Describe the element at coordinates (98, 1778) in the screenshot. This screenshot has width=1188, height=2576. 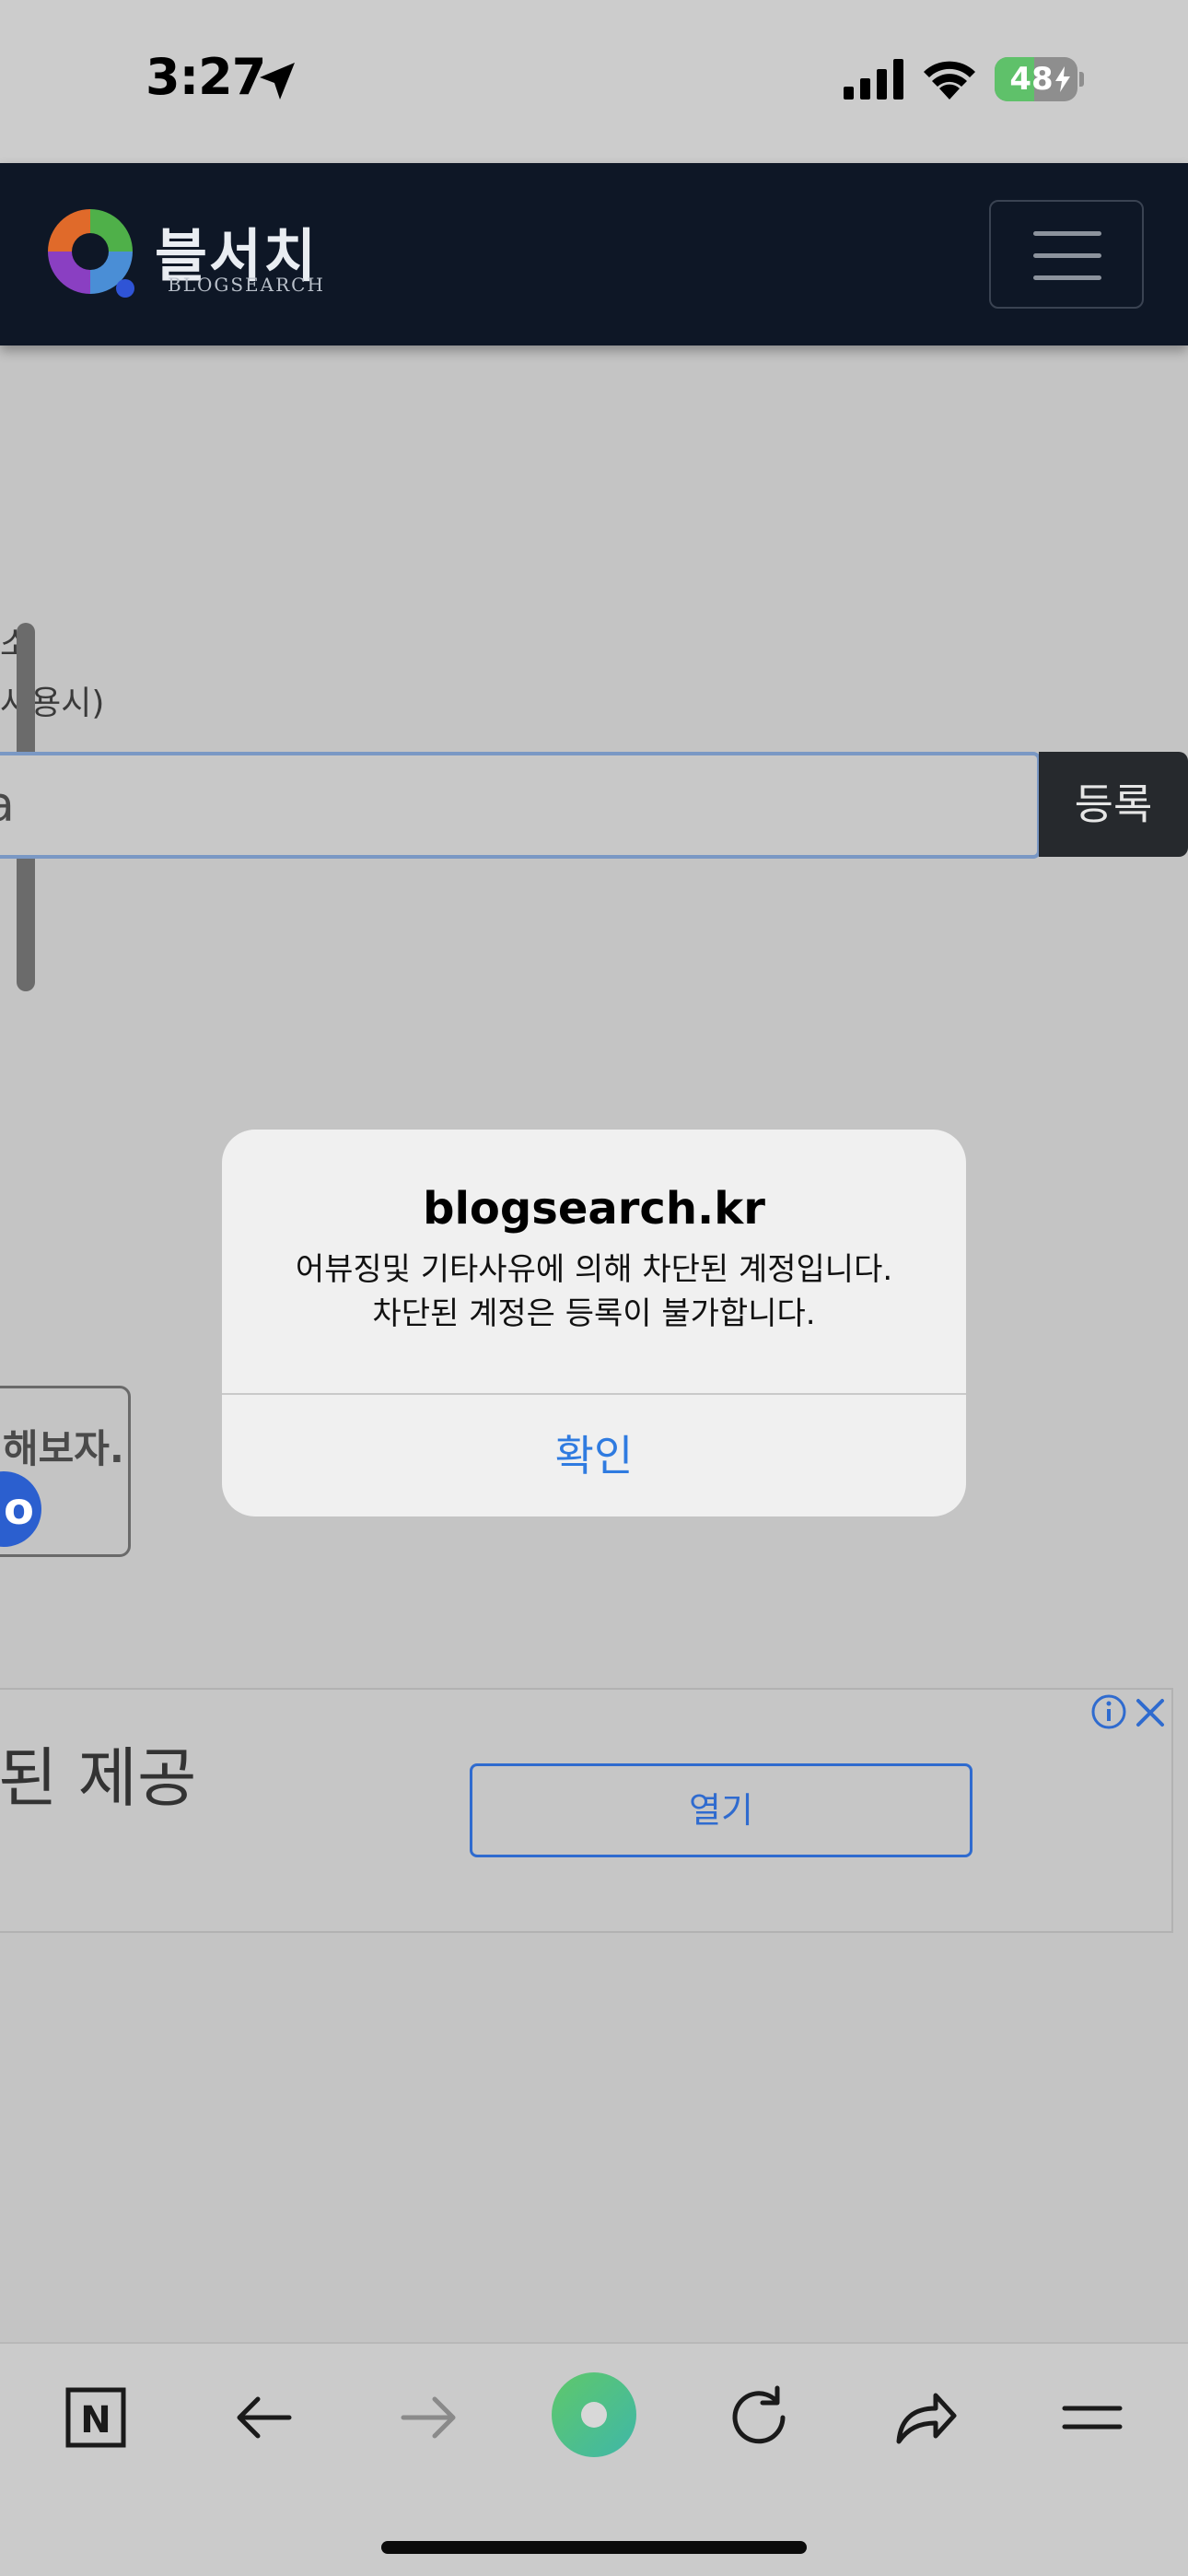
I see `ad-headline: 된 제공` at that location.